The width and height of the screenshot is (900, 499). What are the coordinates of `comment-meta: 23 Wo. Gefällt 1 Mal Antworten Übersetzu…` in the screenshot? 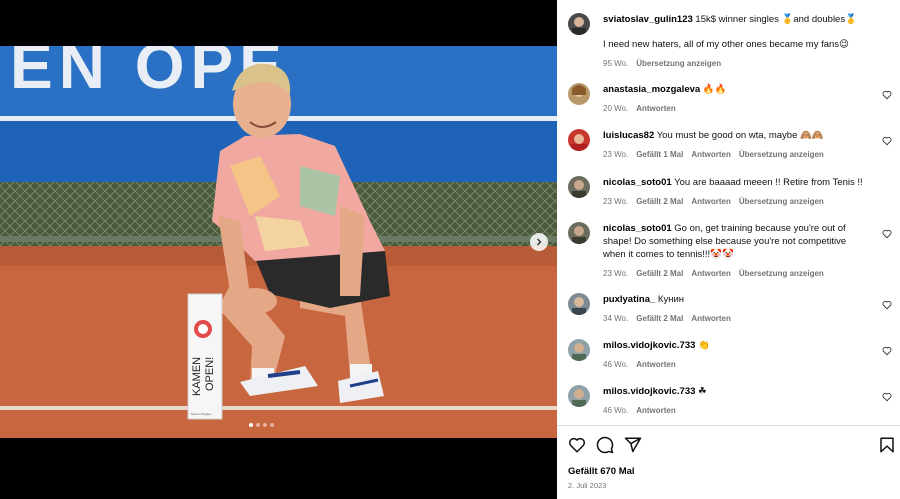 It's located at (731, 154).